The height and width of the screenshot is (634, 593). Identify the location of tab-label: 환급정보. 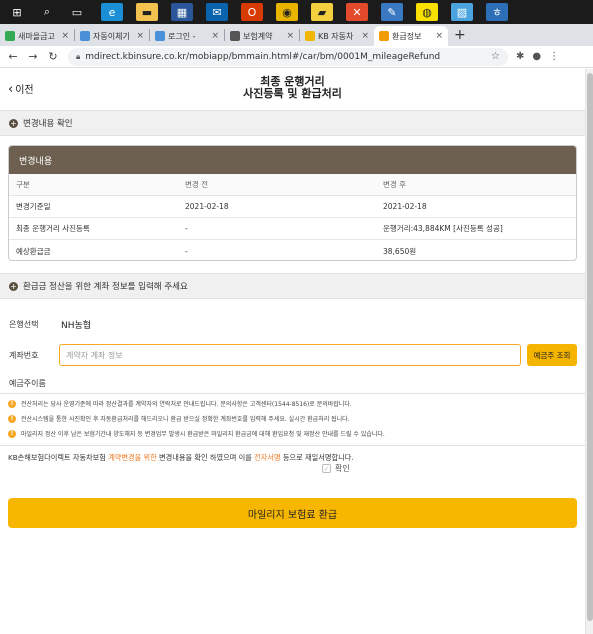
(407, 36).